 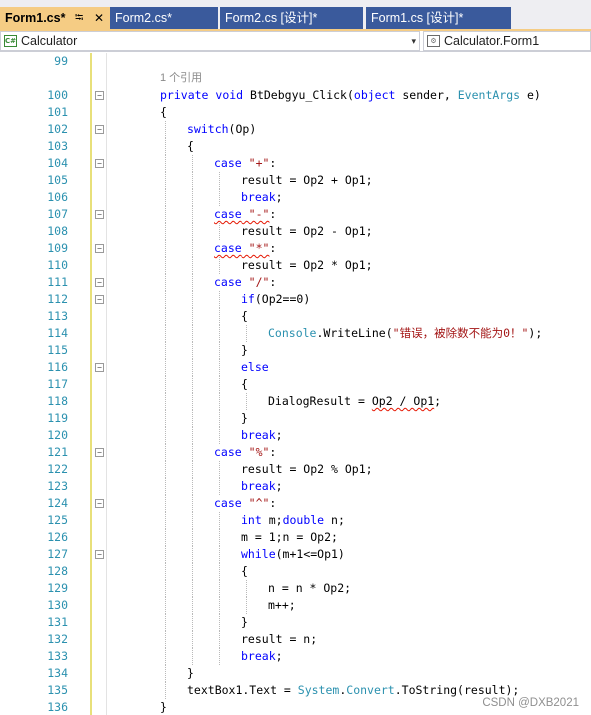 I want to click on code-text: result = n;, so click(x=279, y=639).